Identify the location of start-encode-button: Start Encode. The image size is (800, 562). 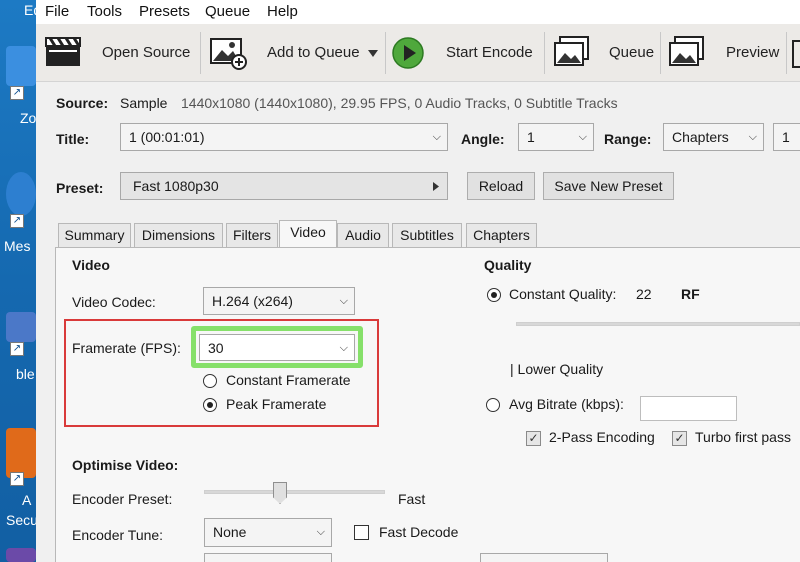
(489, 52).